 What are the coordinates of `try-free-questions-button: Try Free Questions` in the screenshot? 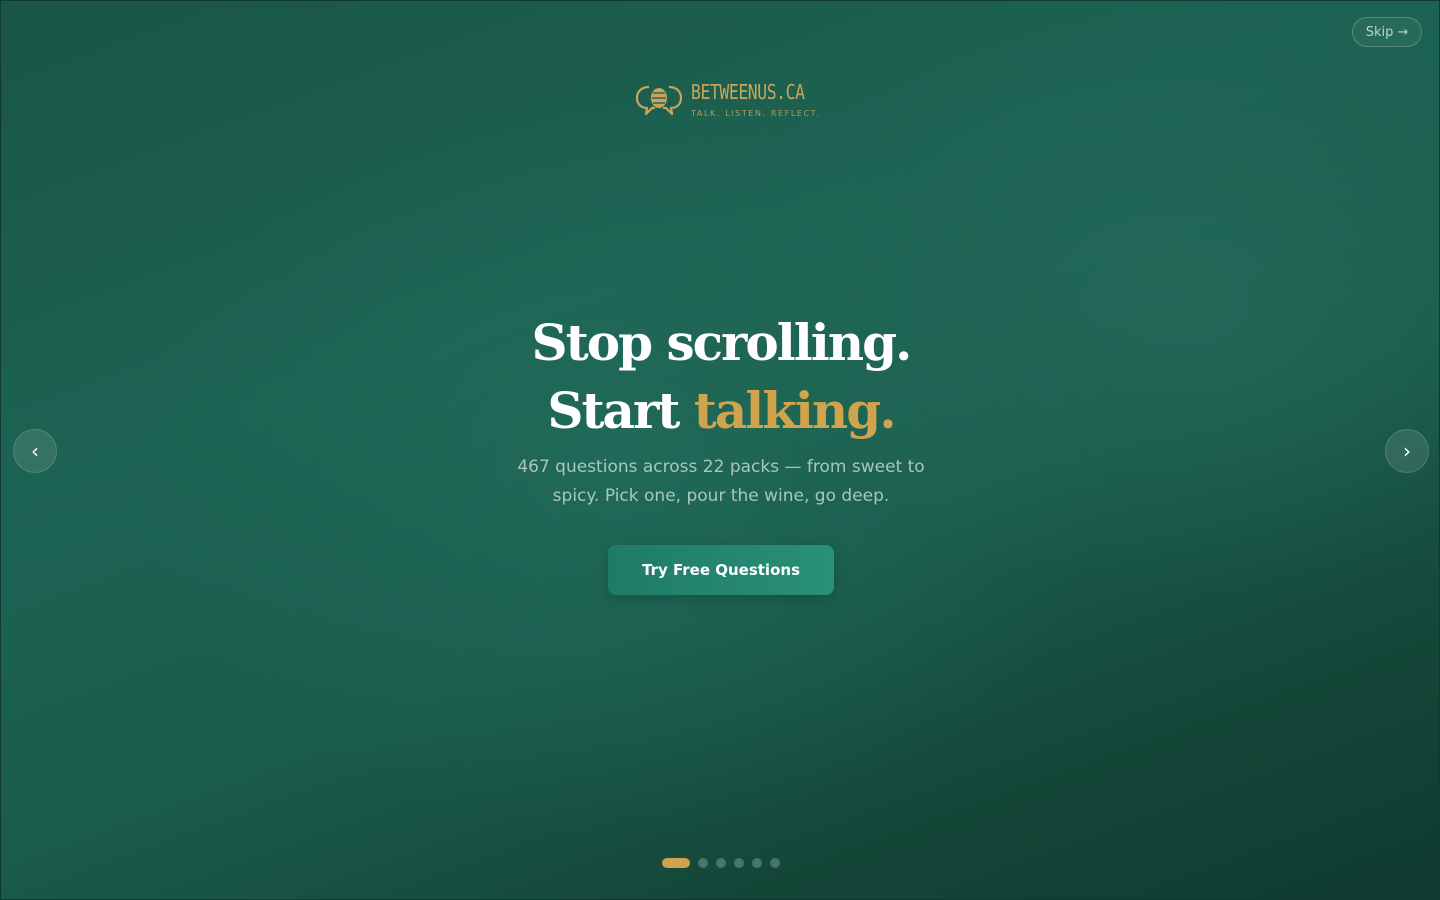 It's located at (721, 570).